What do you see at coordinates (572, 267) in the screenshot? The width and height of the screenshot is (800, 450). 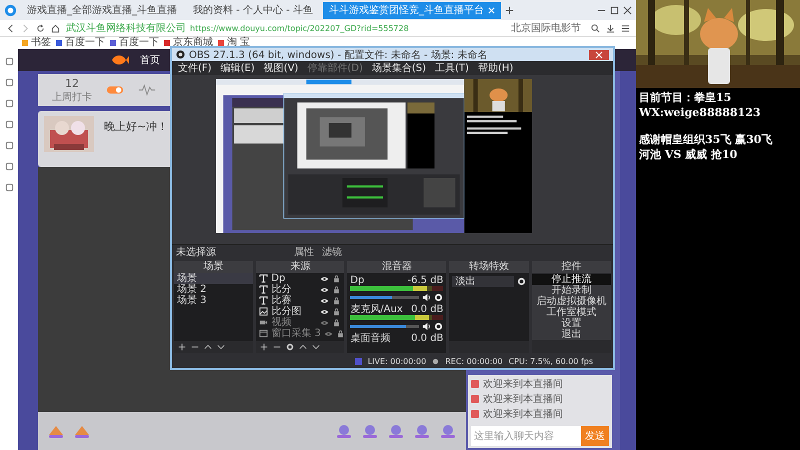 I see `dock-title: 控件` at bounding box center [572, 267].